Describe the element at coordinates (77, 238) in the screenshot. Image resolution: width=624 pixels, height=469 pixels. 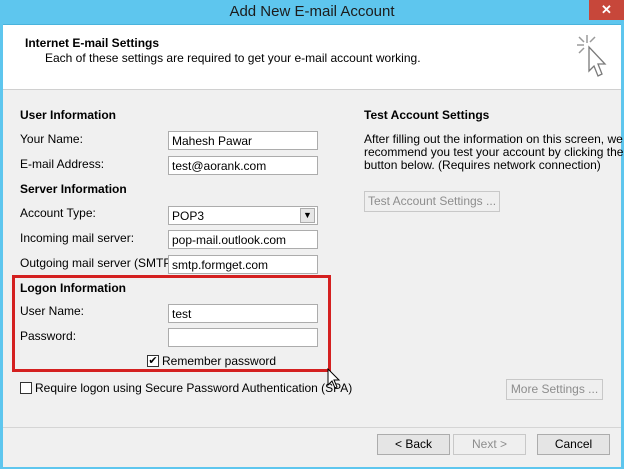
I see `incoming-server-label: Incoming mail server:` at that location.